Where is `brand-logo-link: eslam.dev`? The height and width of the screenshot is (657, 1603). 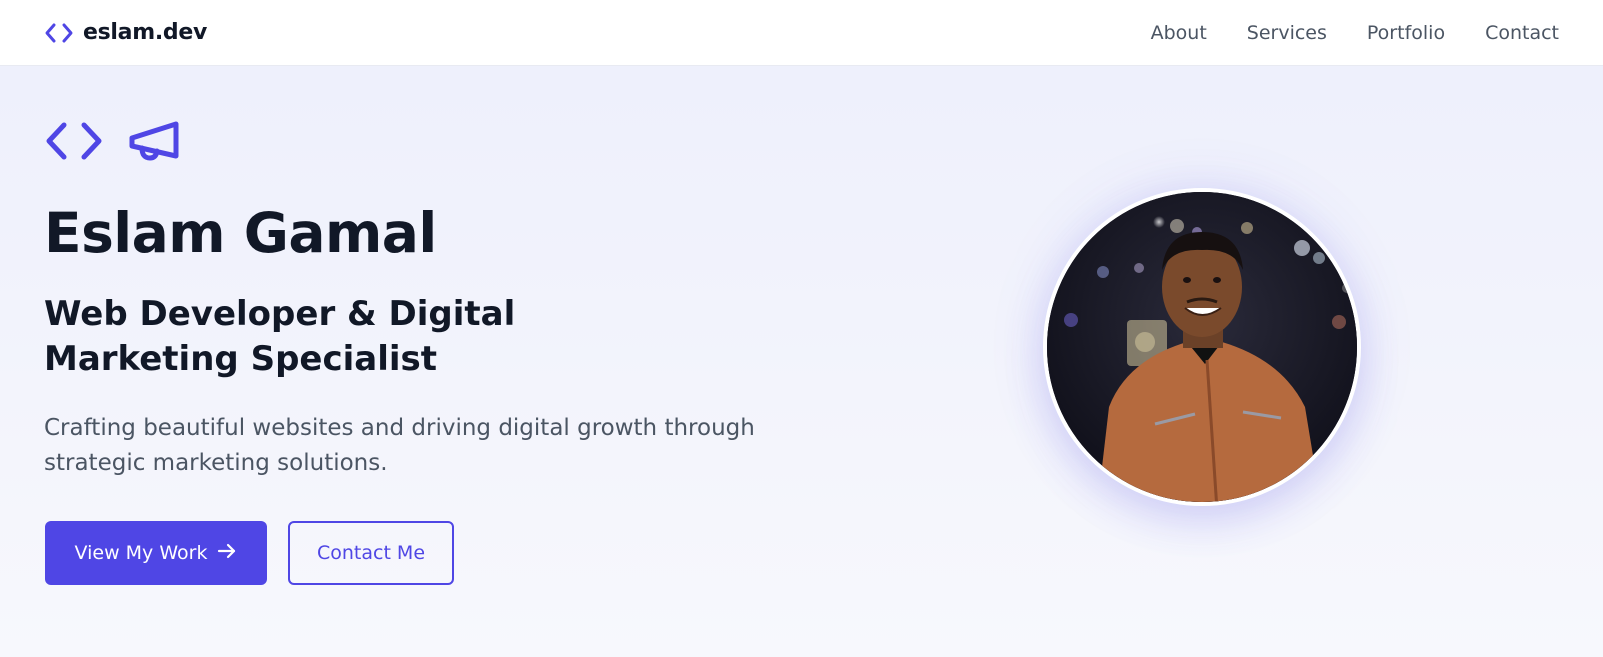
brand-logo-link: eslam.dev is located at coordinates (126, 32).